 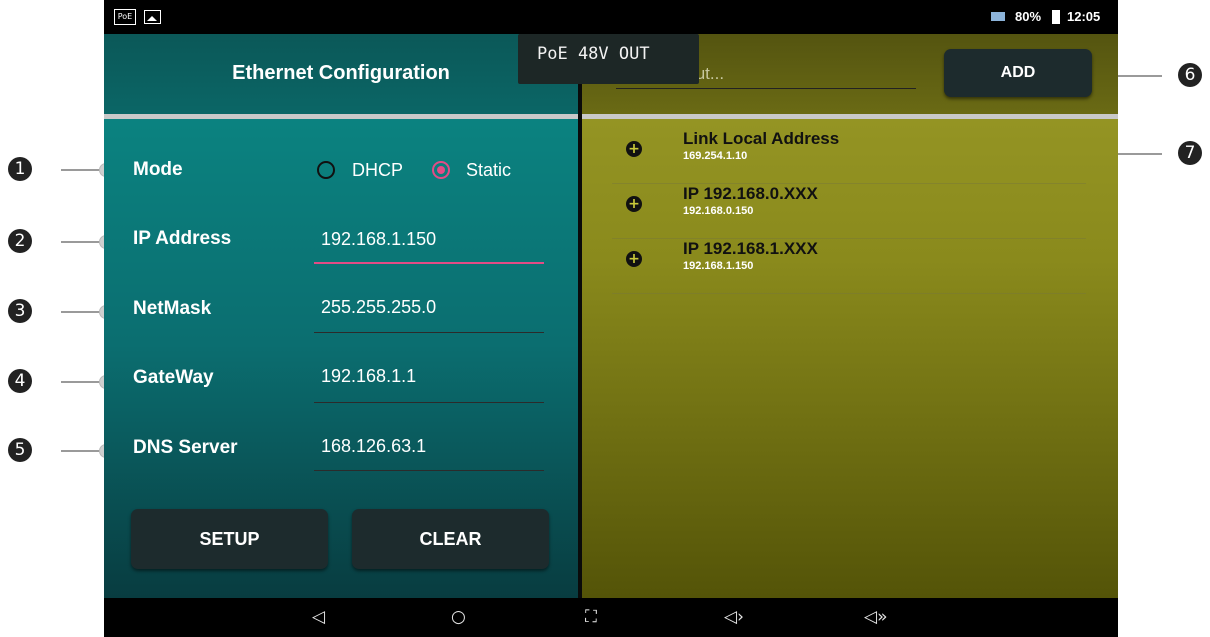 I want to click on list-item: + IP 192.168.1.XXX 192.168.1.150, so click(x=849, y=266).